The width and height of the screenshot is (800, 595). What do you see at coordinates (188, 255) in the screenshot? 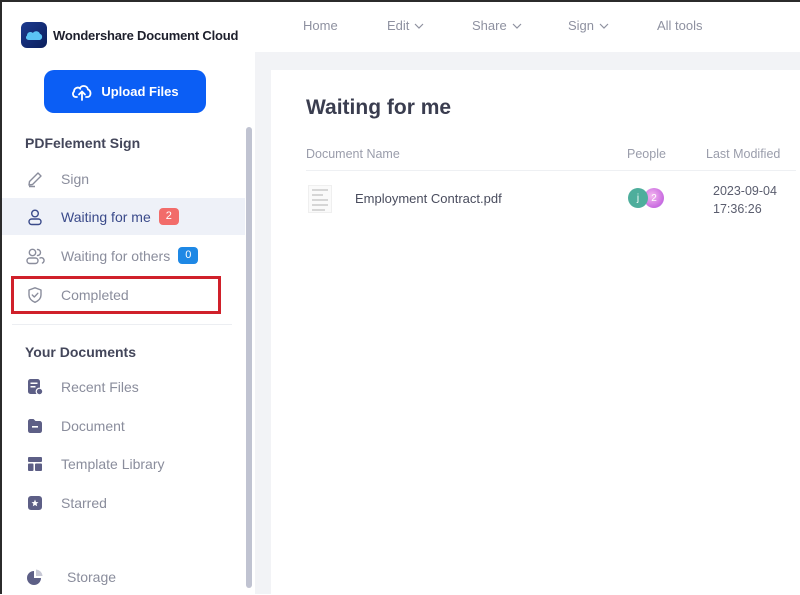
I see `count-badge: 0` at bounding box center [188, 255].